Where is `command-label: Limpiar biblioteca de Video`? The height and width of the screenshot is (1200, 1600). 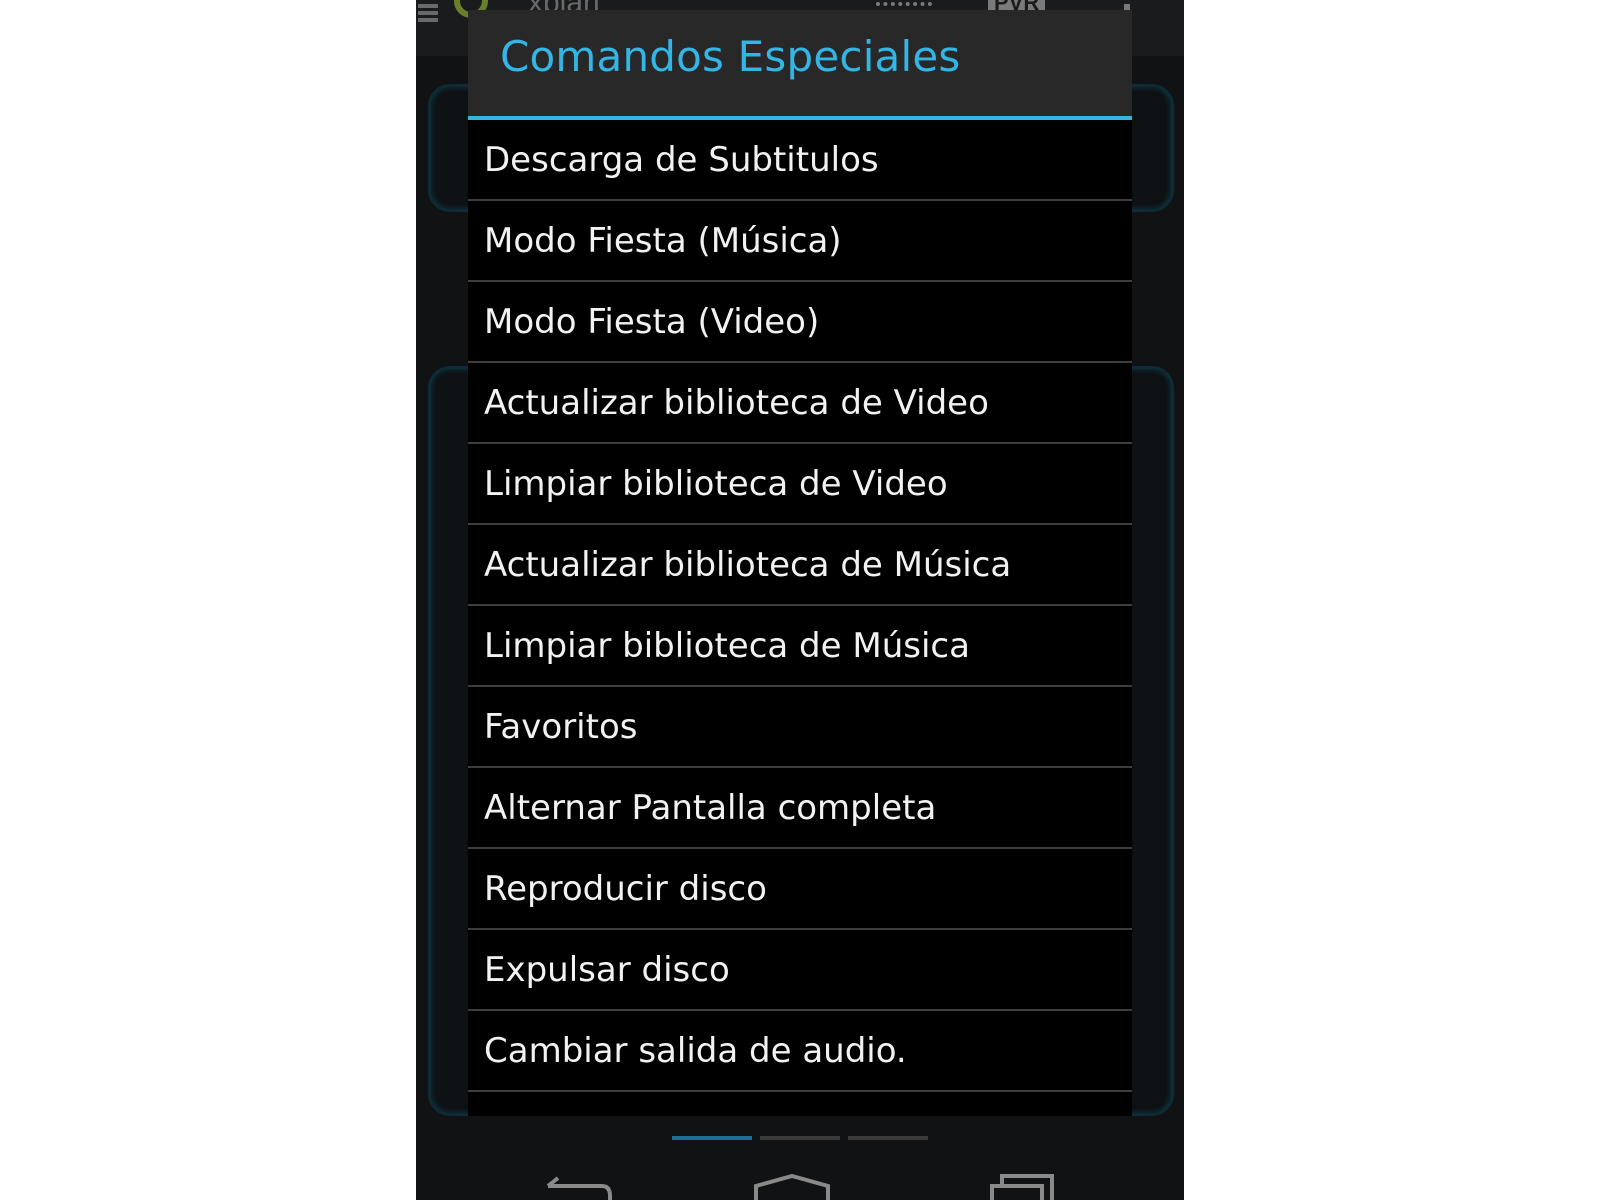 command-label: Limpiar biblioteca de Video is located at coordinates (716, 483).